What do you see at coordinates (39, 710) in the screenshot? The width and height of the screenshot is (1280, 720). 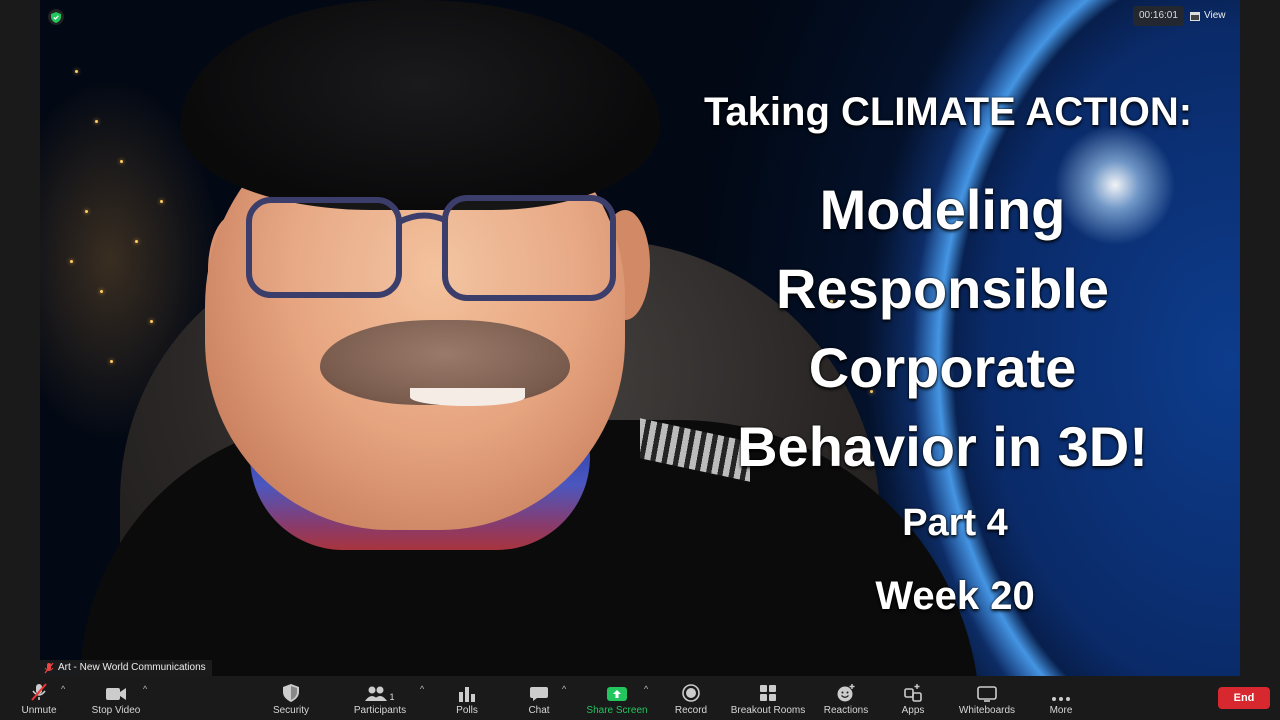 I see `unmute-label: Unmute` at bounding box center [39, 710].